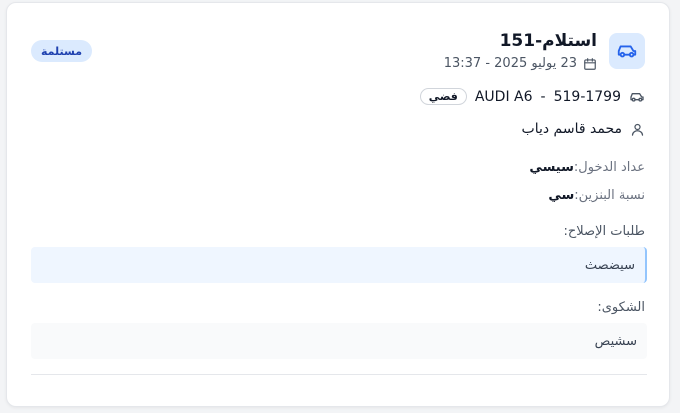 This screenshot has height=413, width=680. What do you see at coordinates (621, 307) in the screenshot?
I see `complaints-label: الشكوى:` at bounding box center [621, 307].